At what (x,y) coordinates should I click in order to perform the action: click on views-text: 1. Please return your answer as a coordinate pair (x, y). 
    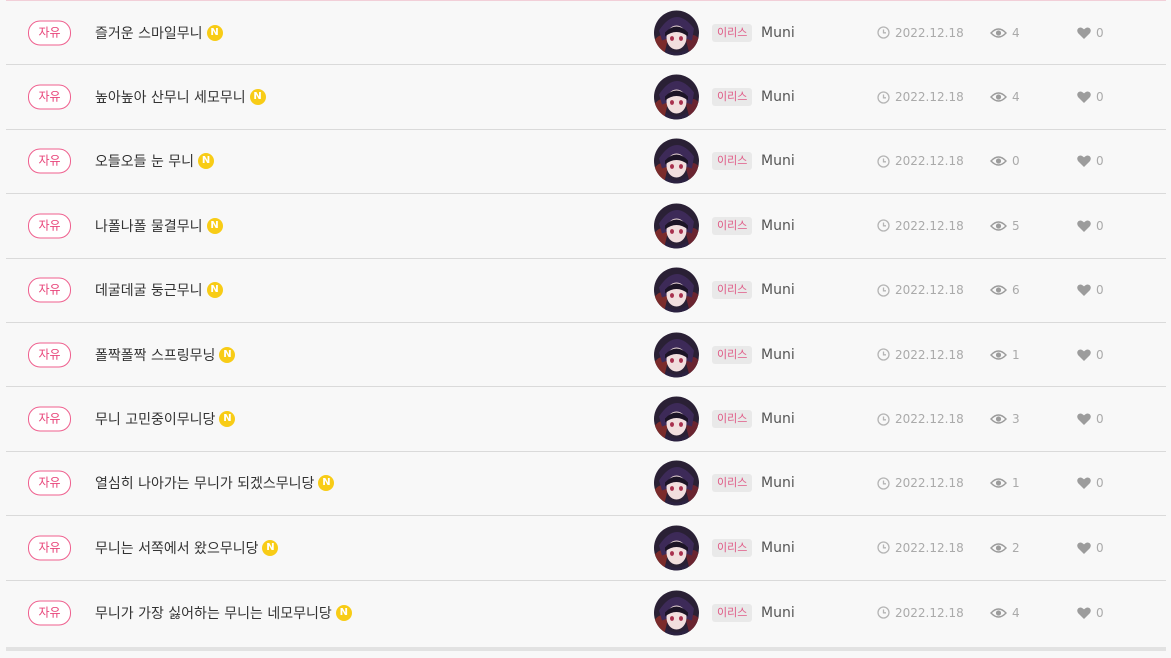
    Looking at the image, I should click on (1016, 483).